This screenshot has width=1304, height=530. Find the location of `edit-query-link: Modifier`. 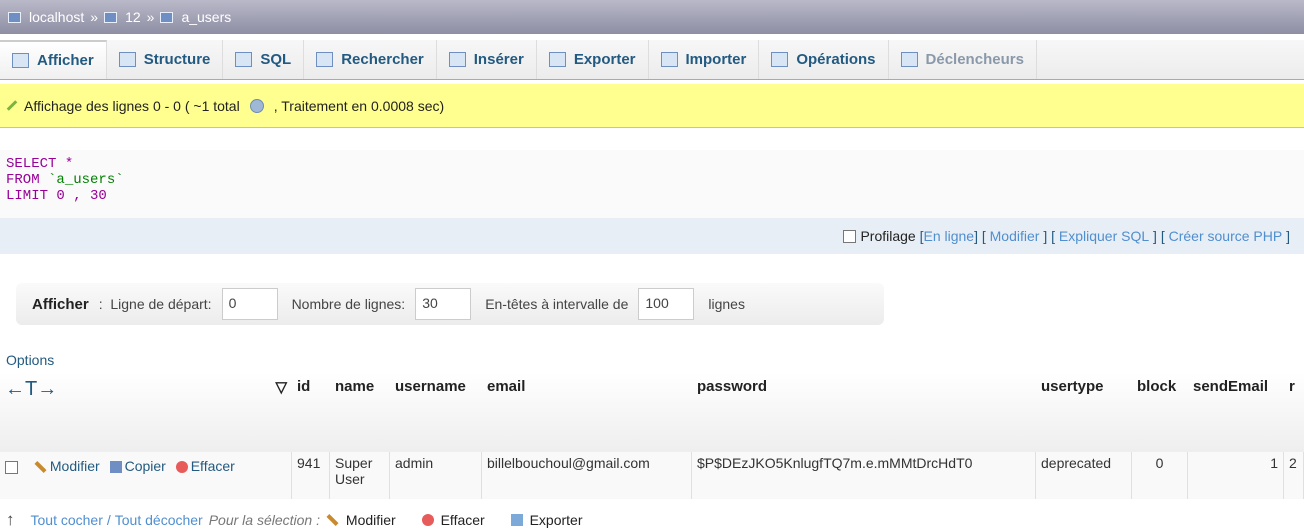

edit-query-link: Modifier is located at coordinates (1015, 236).